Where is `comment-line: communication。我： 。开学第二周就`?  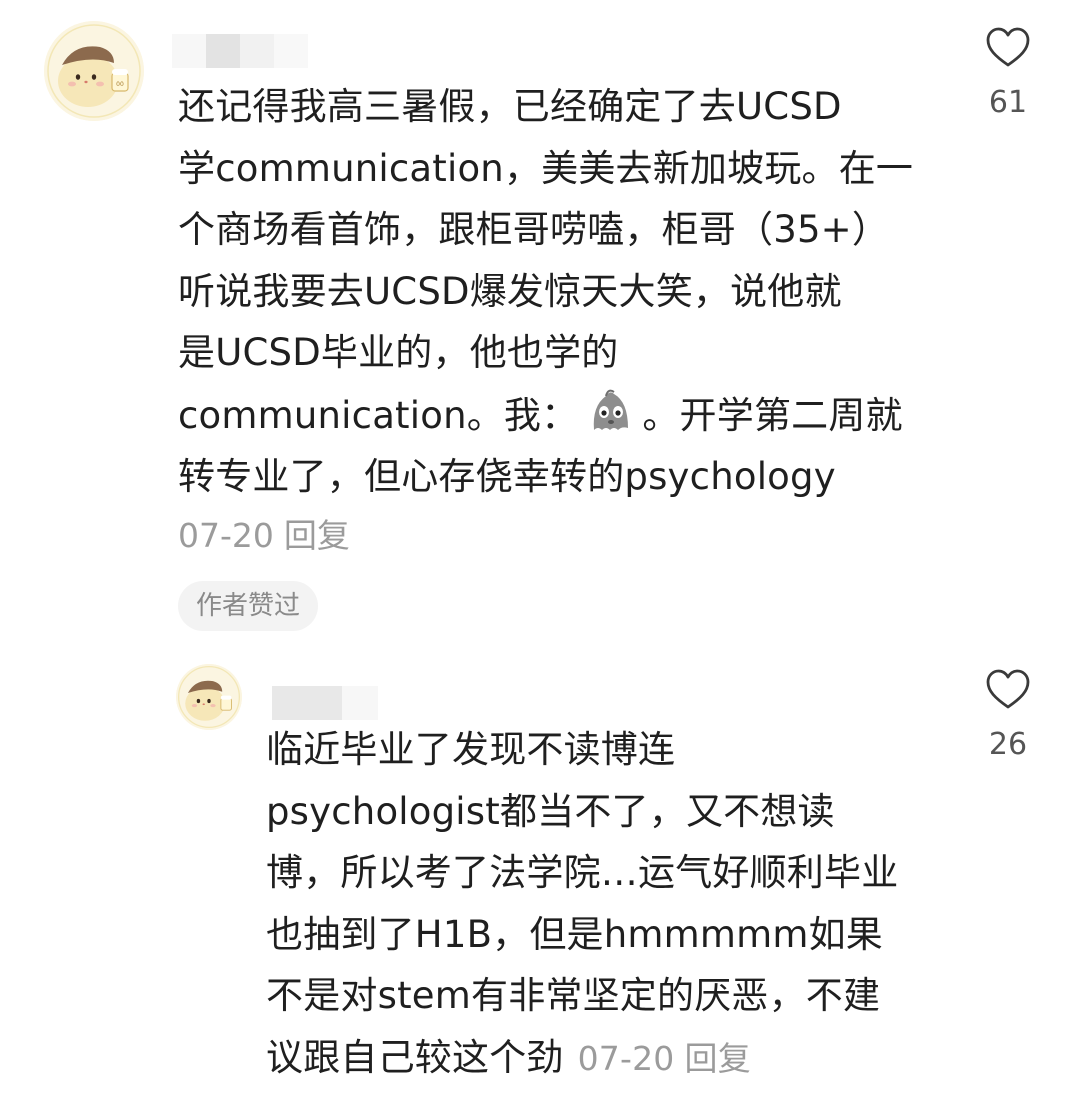
comment-line: communication。我： 。开学第二周就 is located at coordinates (563, 415).